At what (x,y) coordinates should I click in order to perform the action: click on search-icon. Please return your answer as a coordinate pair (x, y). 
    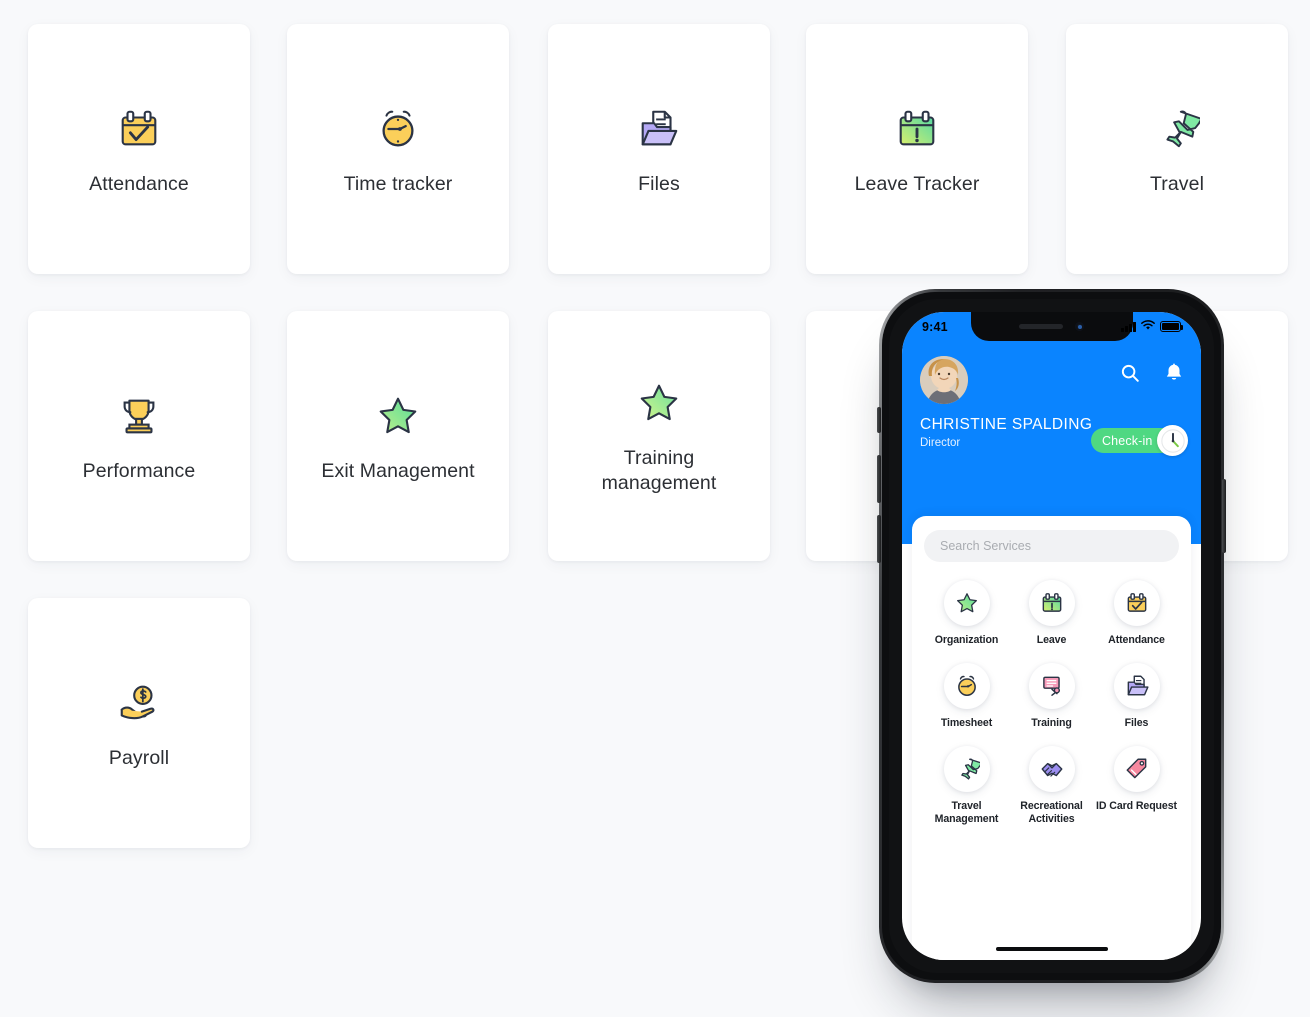
    Looking at the image, I should click on (1130, 373).